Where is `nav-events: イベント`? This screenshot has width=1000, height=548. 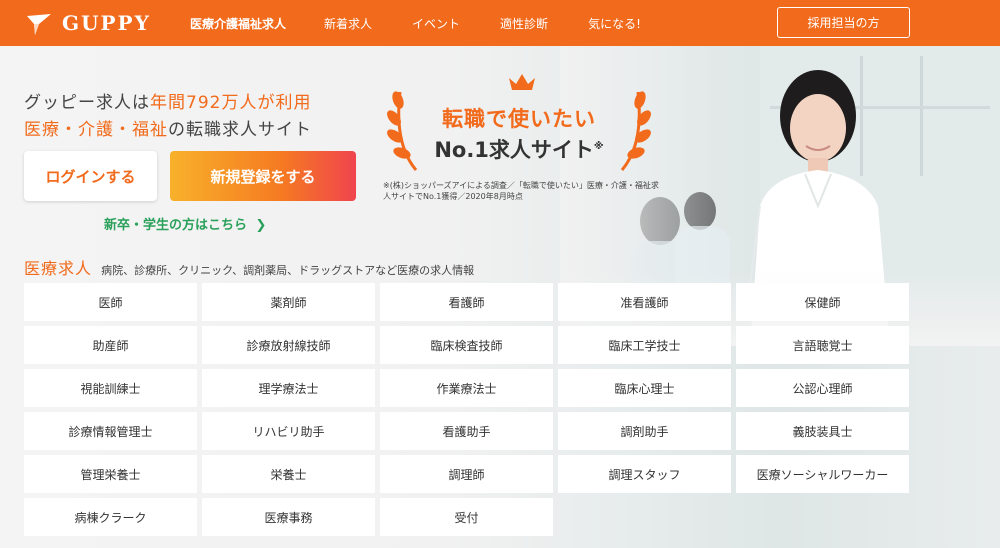 nav-events: イベント is located at coordinates (436, 23).